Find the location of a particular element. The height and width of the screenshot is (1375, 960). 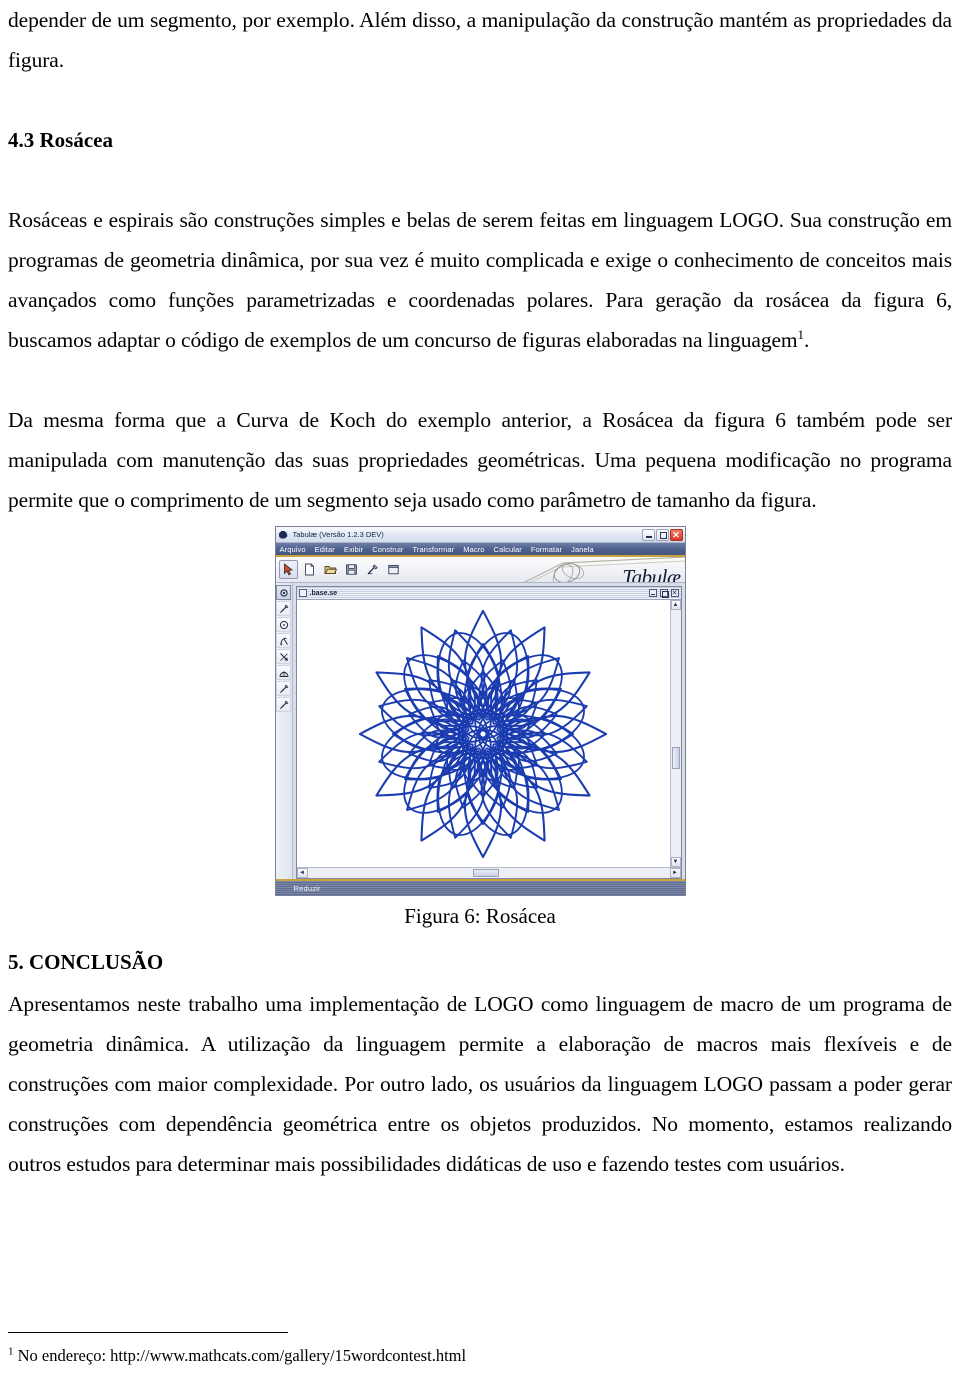

ray-icon is located at coordinates (283, 704).